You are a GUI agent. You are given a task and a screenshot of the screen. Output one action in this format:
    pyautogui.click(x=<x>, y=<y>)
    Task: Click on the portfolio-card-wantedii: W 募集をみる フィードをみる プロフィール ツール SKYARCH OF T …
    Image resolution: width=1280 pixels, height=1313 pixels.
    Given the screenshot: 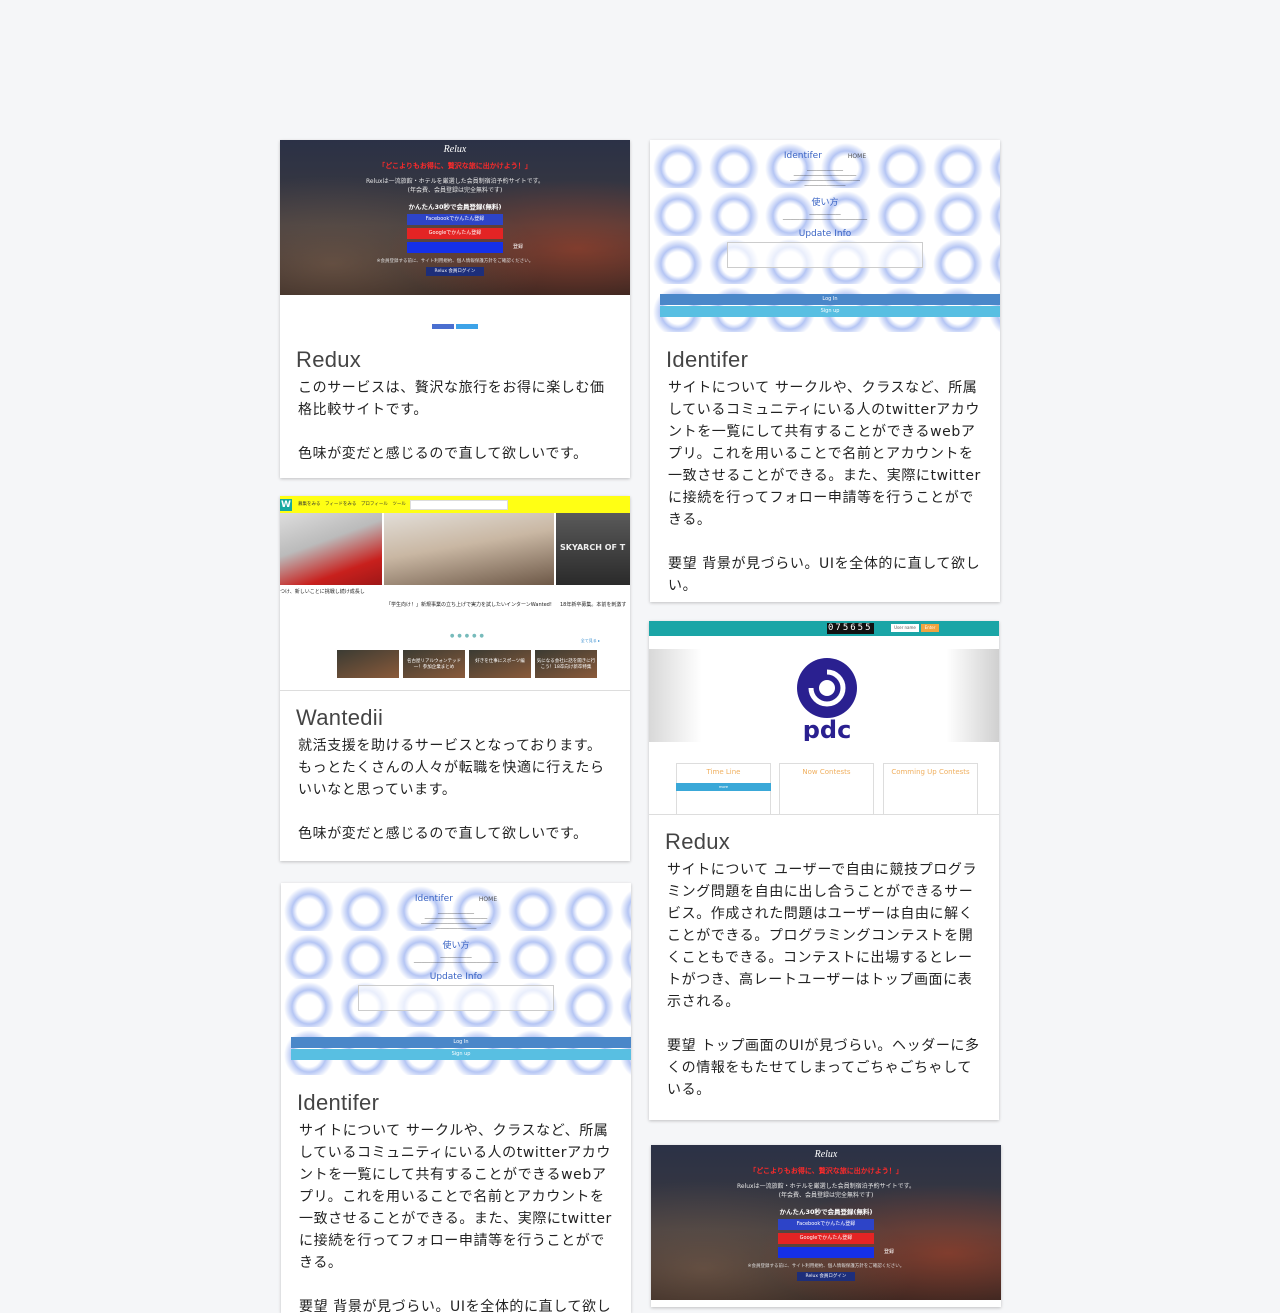 What is the action you would take?
    pyautogui.click(x=455, y=678)
    